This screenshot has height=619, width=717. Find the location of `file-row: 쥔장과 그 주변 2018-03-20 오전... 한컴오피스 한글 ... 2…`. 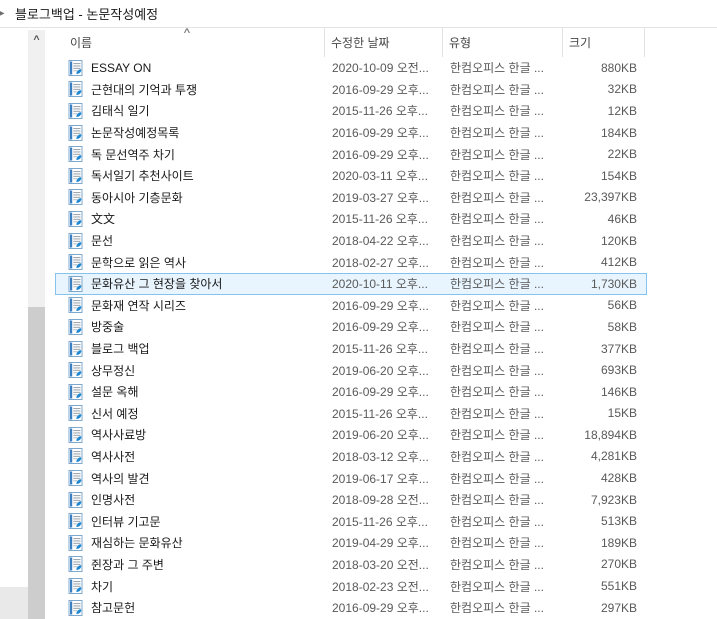

file-row: 쥔장과 그 주변 2018-03-20 오전... 한컴오피스 한글 ... 2… is located at coordinates (351, 565).